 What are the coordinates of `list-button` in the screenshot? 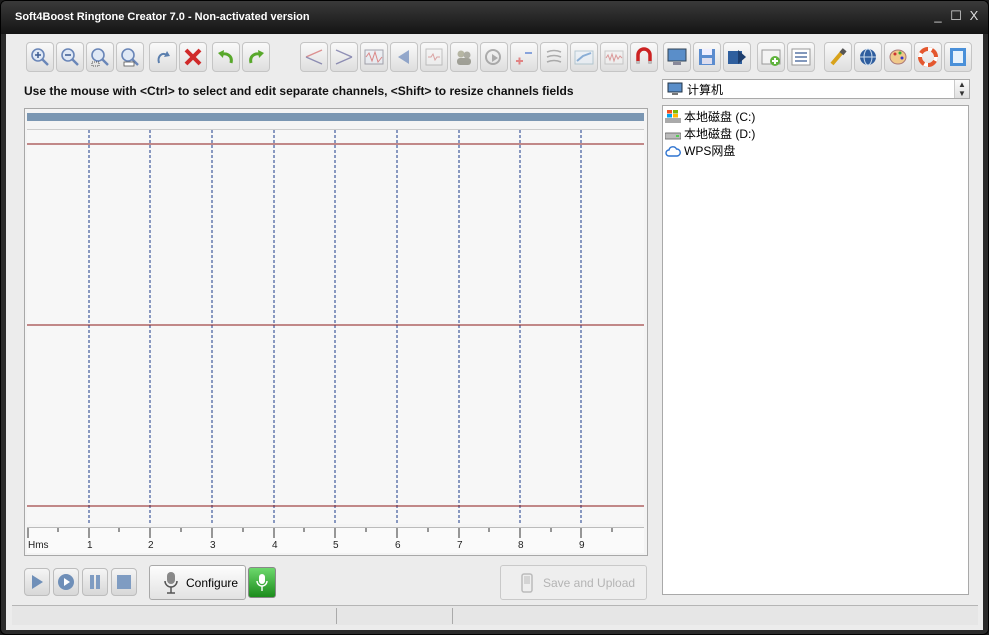 It's located at (801, 57).